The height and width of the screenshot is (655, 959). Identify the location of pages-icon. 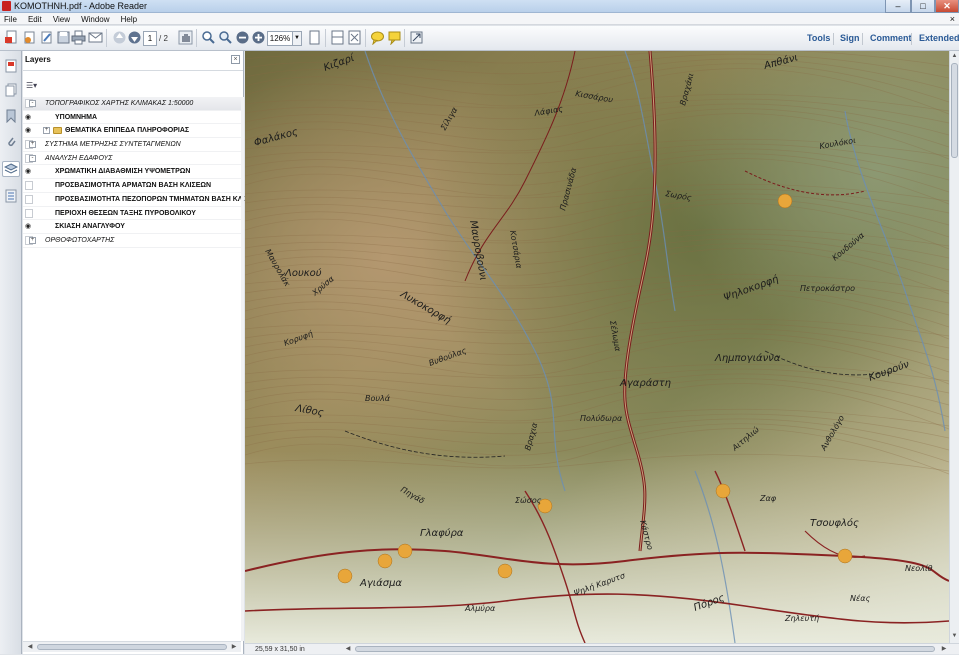
(11, 91).